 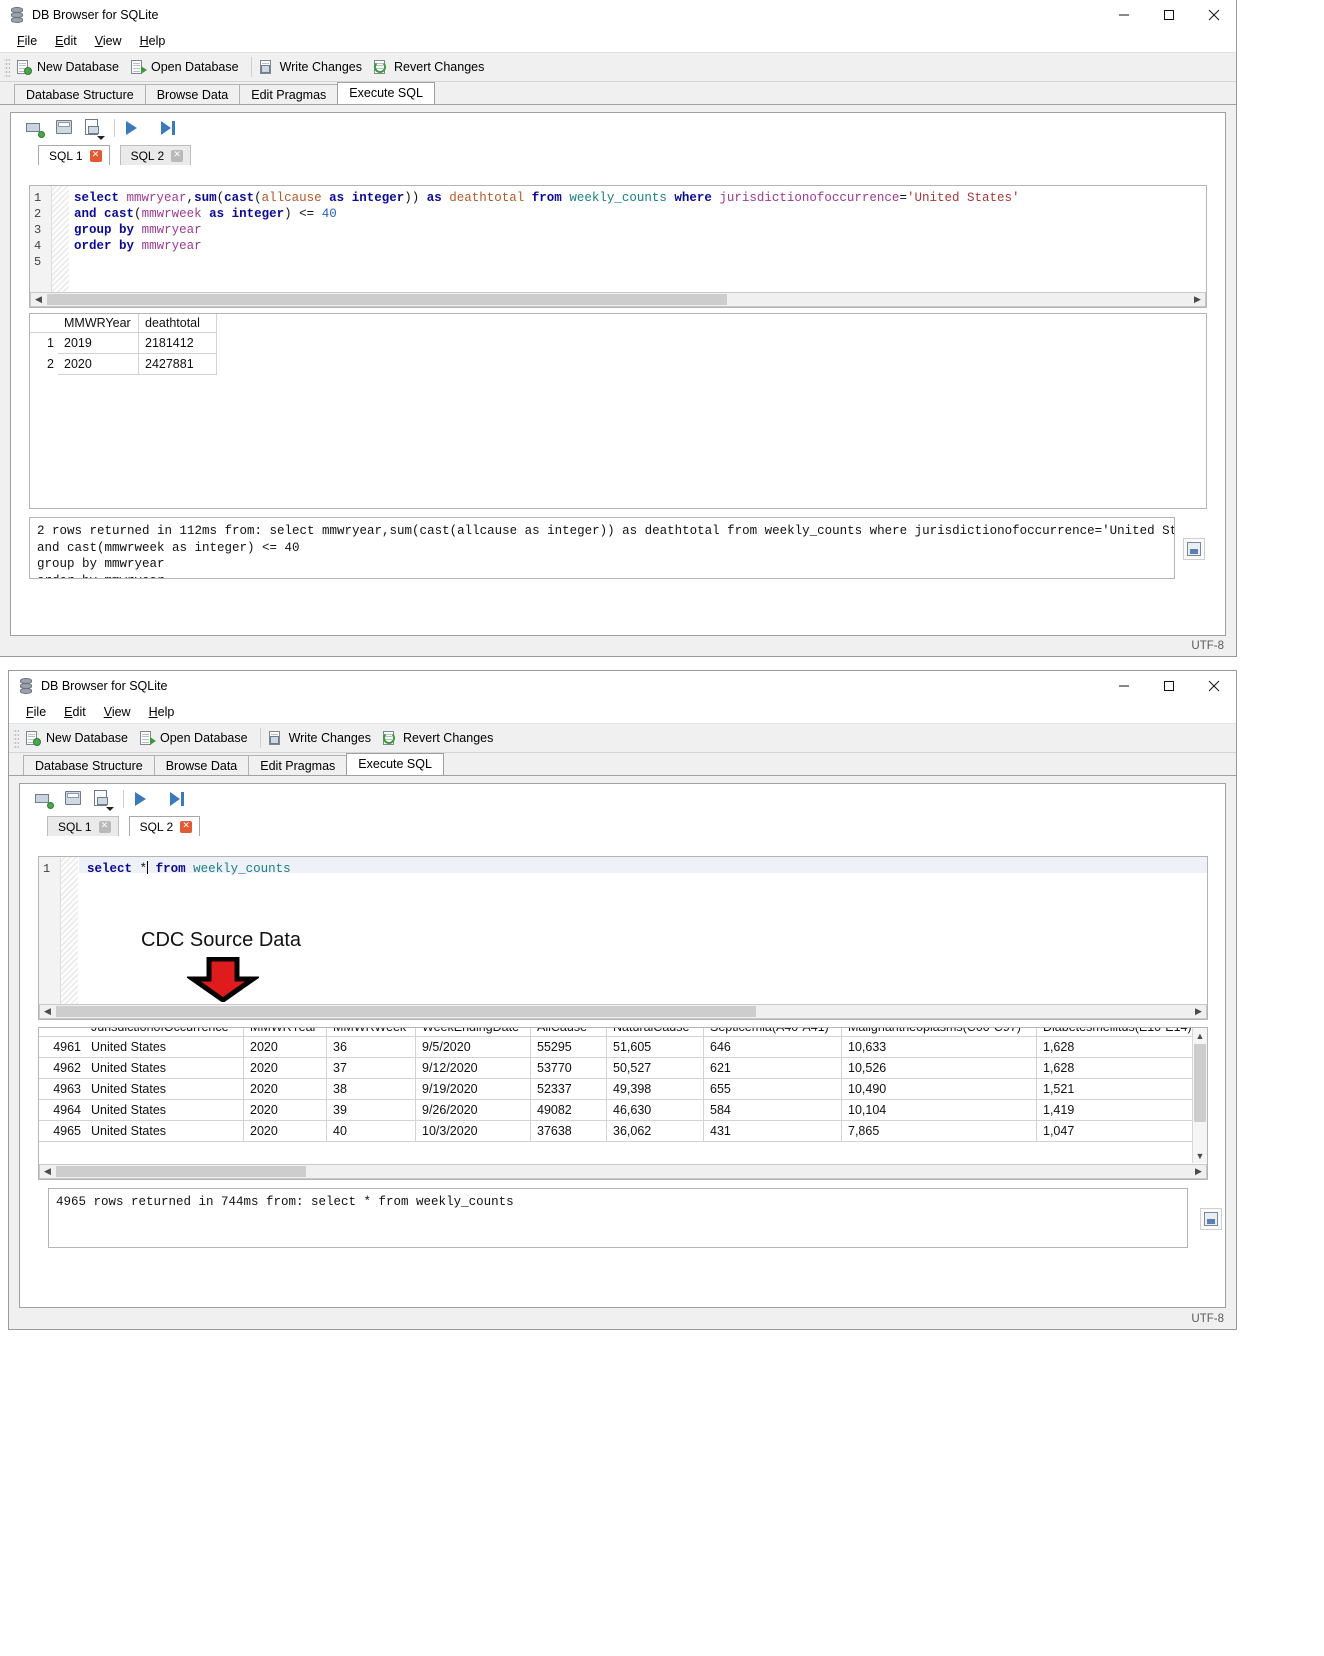 What do you see at coordinates (36, 128) in the screenshot?
I see `open-sql-file-icon` at bounding box center [36, 128].